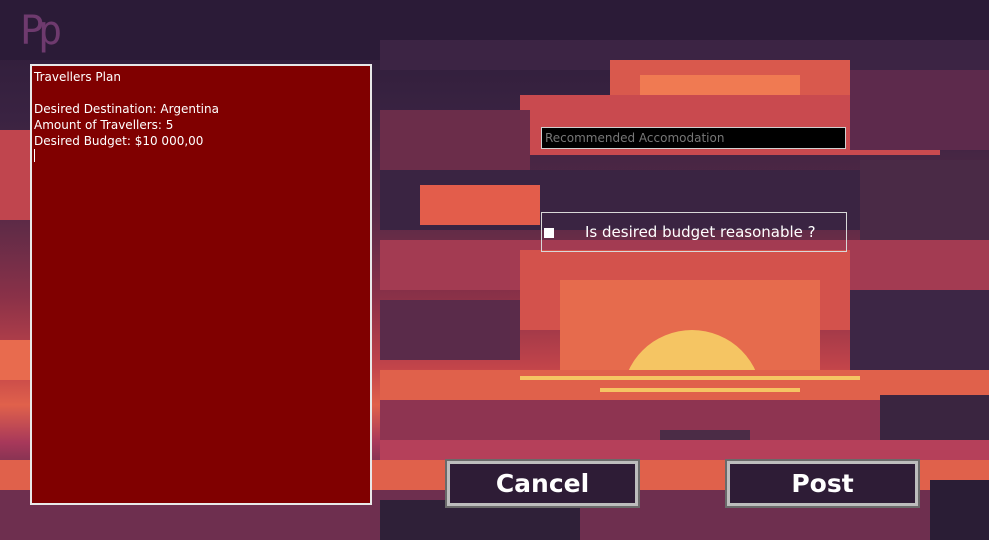 Image resolution: width=989 pixels, height=540 pixels. Describe the element at coordinates (549, 233) in the screenshot. I see `budget-reasonable-checkbox` at that location.